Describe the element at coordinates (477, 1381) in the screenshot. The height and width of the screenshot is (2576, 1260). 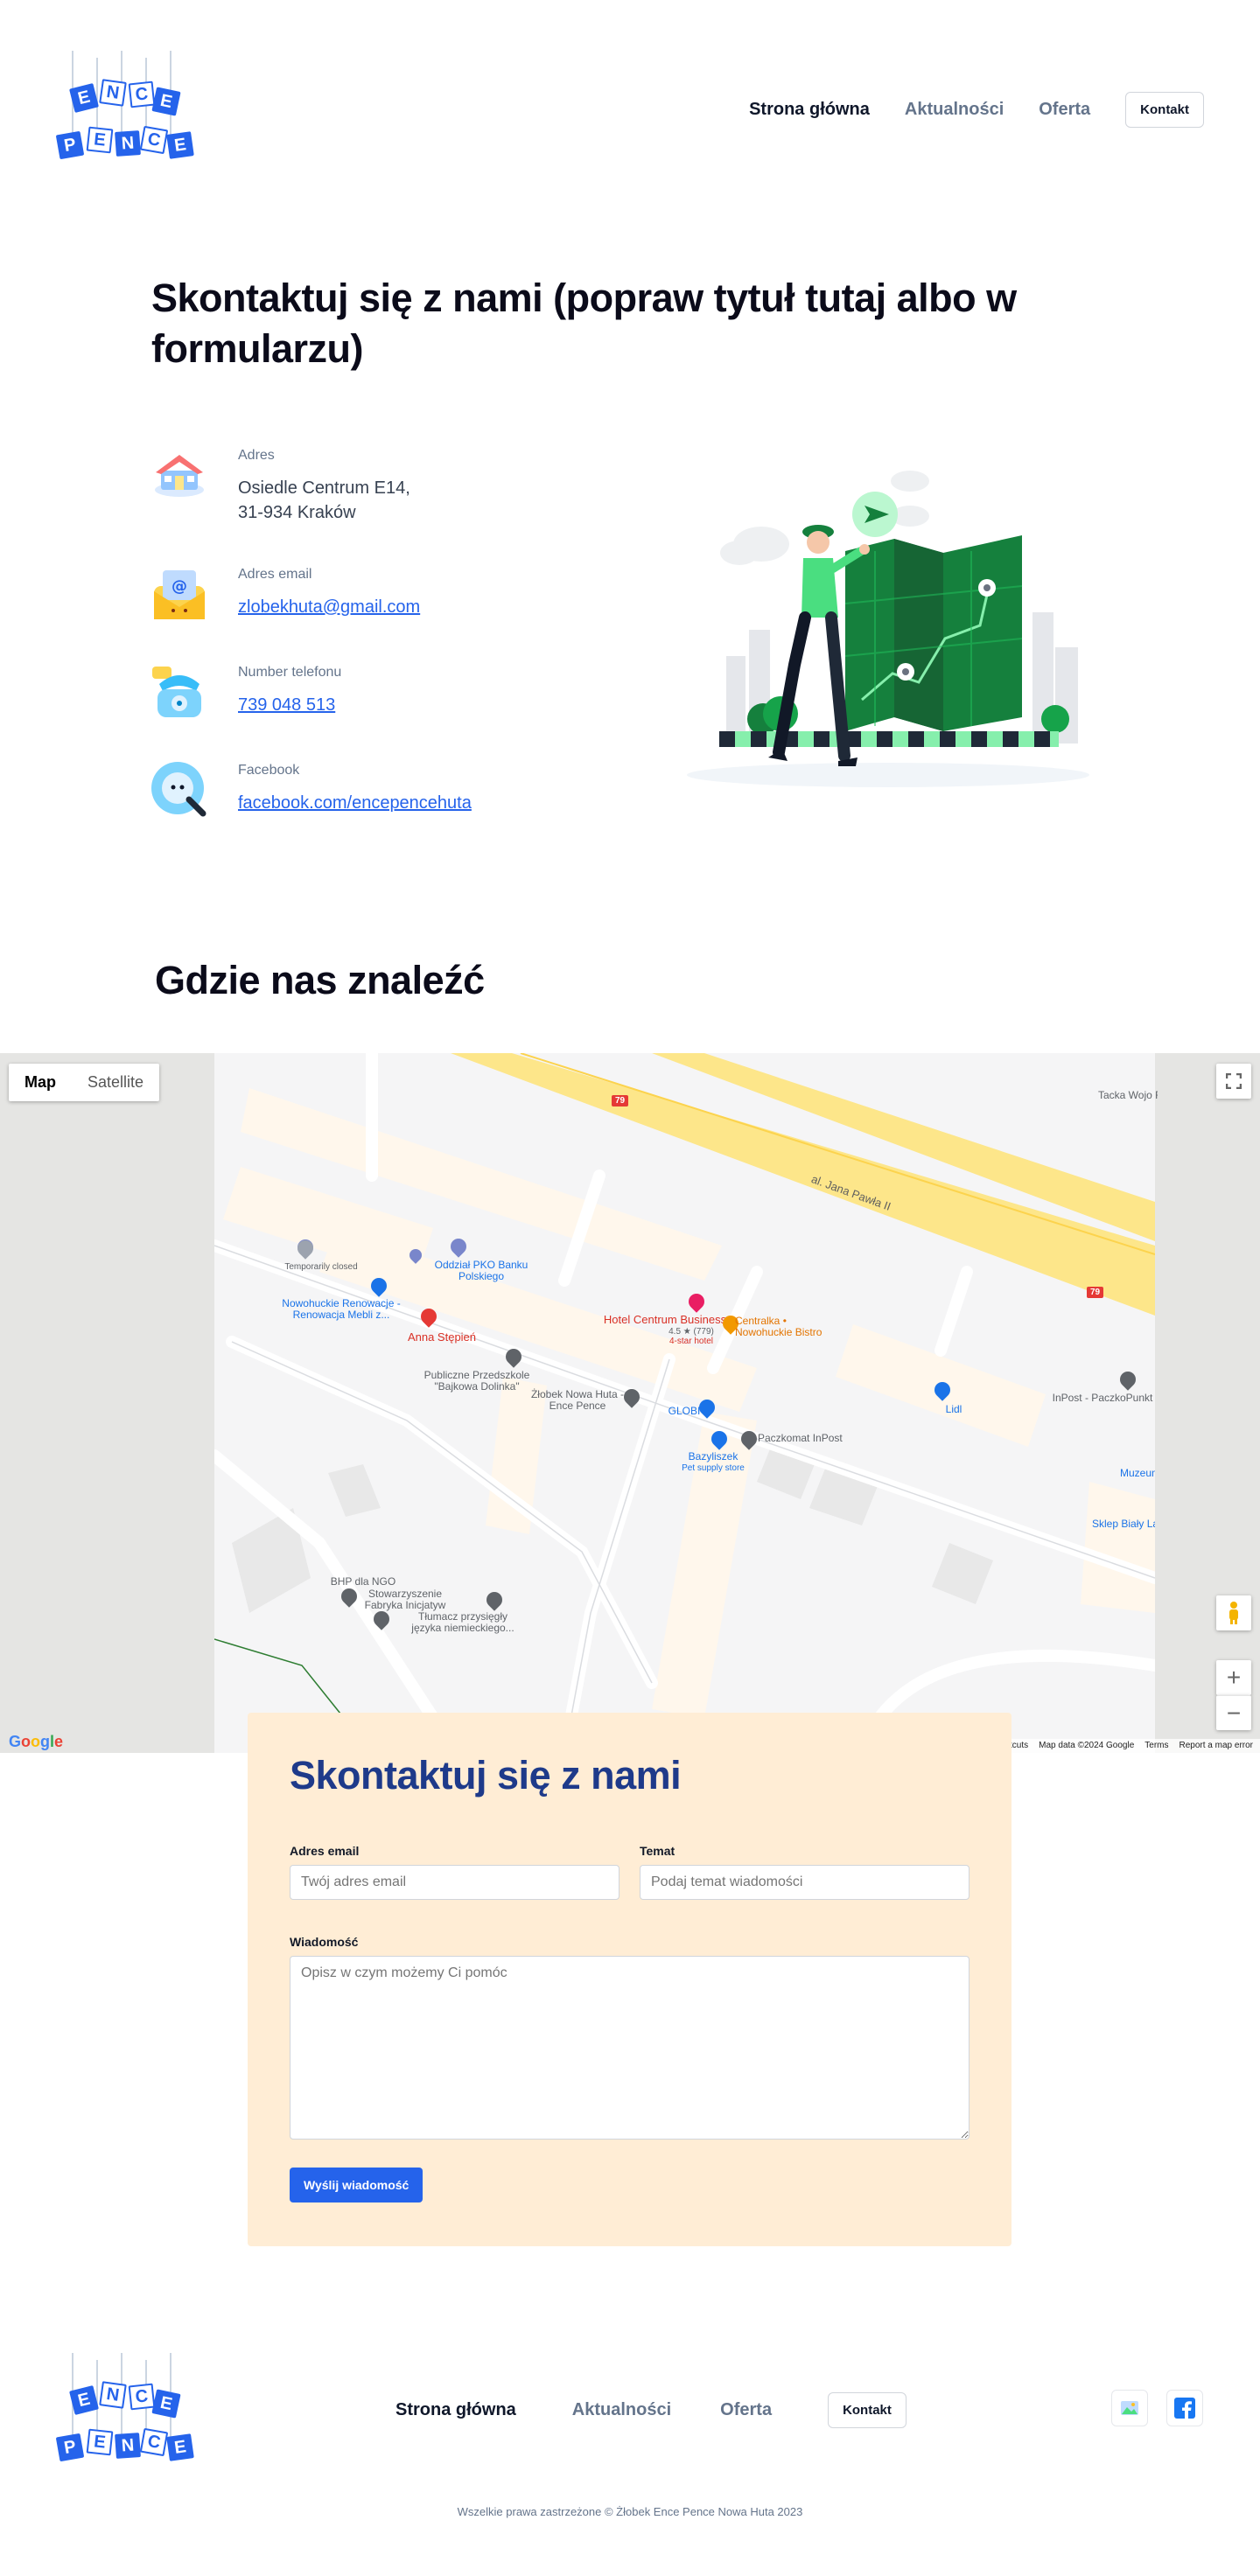
I see `poi-przedszkole: Publiczne Przedszkole "Bajkowa Dolinka"` at that location.